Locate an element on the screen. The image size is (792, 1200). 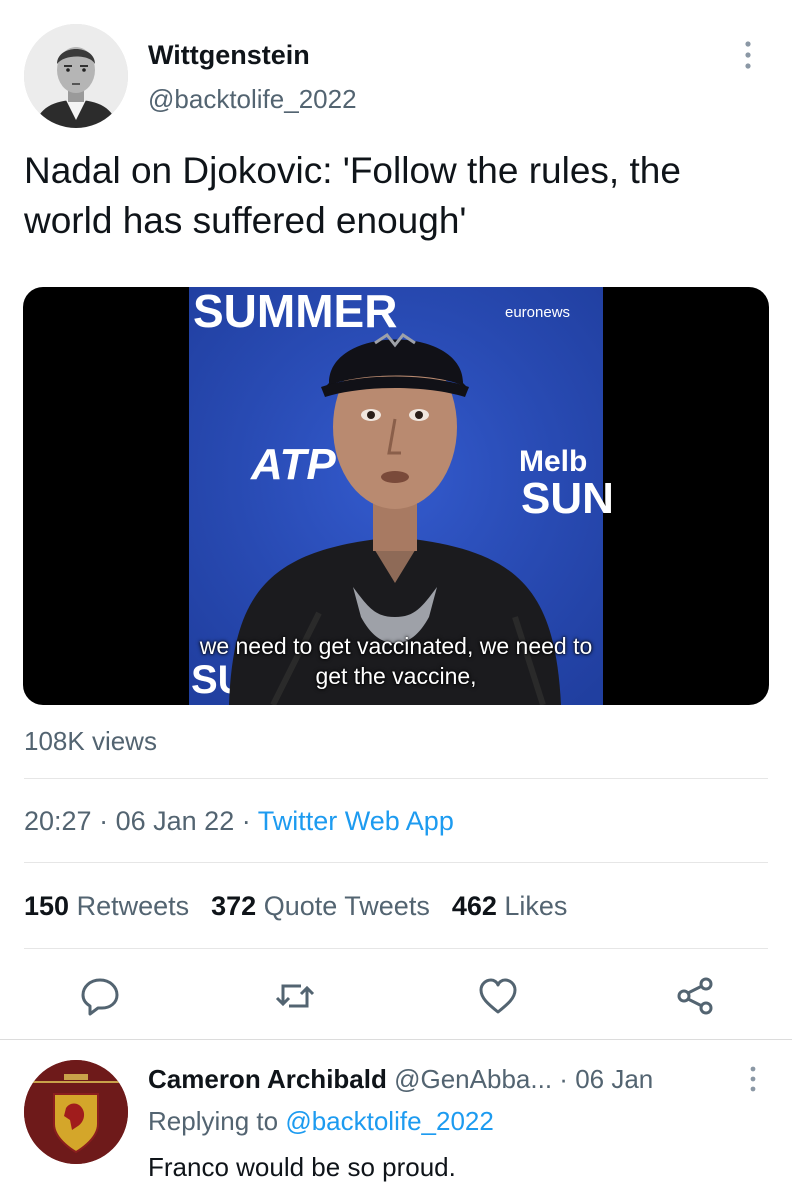
quote-tweets-stat: 372 Quote Tweets is located at coordinates (320, 906).